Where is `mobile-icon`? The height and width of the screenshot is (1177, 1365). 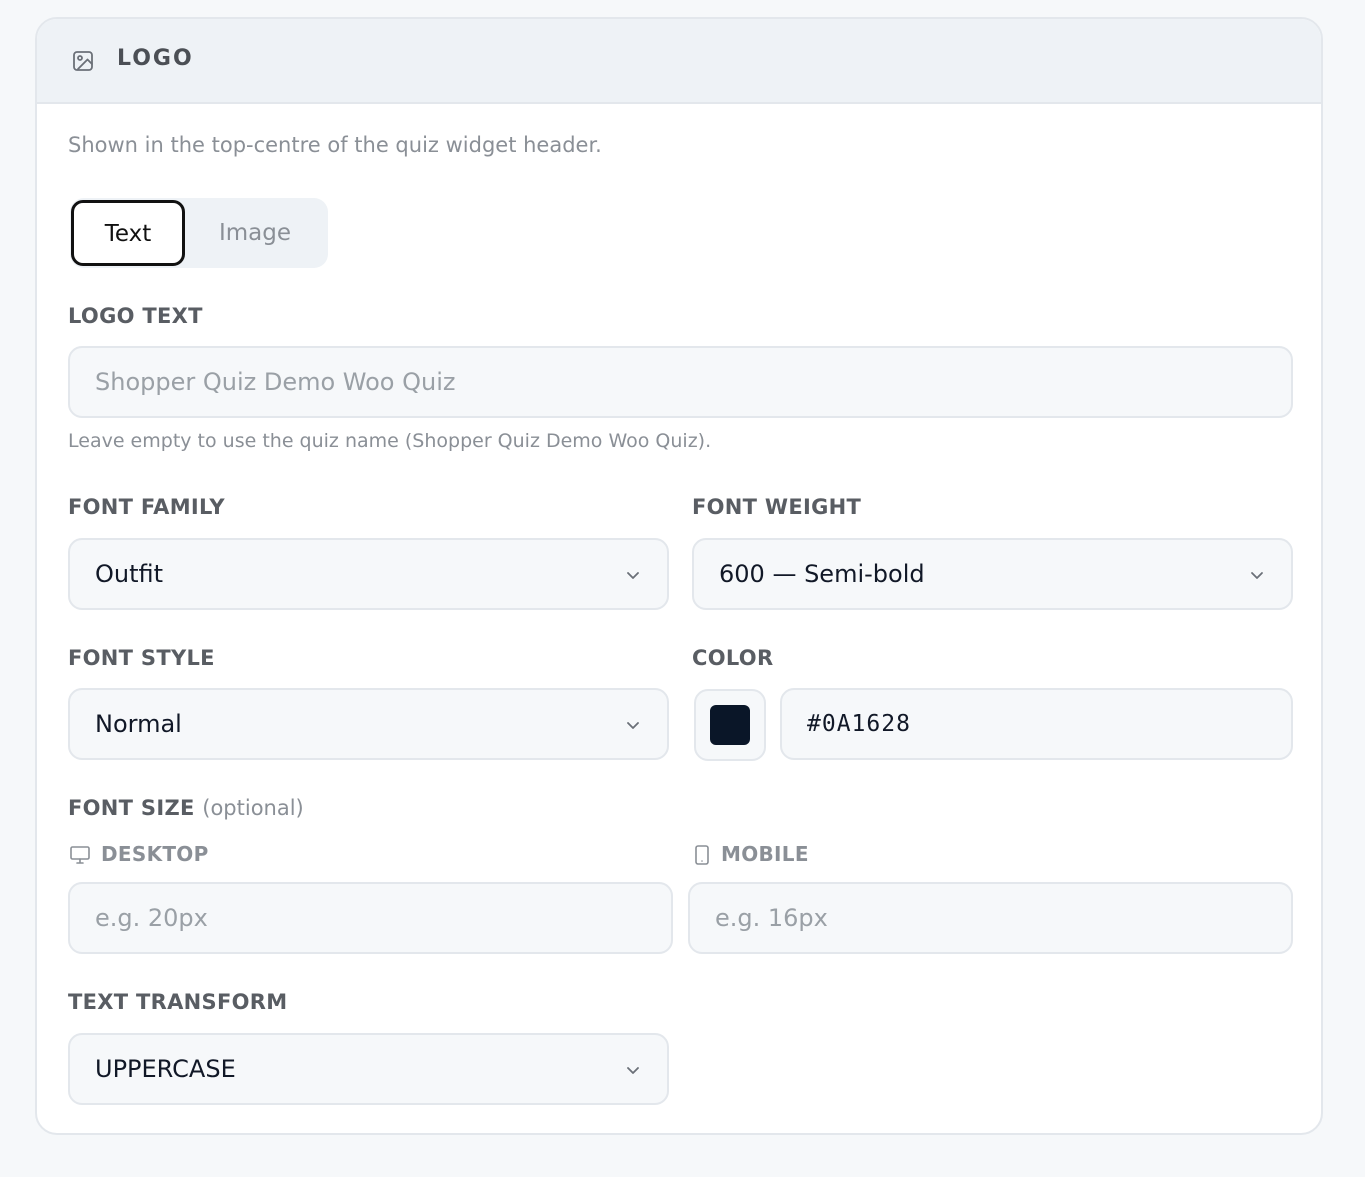
mobile-icon is located at coordinates (702, 855).